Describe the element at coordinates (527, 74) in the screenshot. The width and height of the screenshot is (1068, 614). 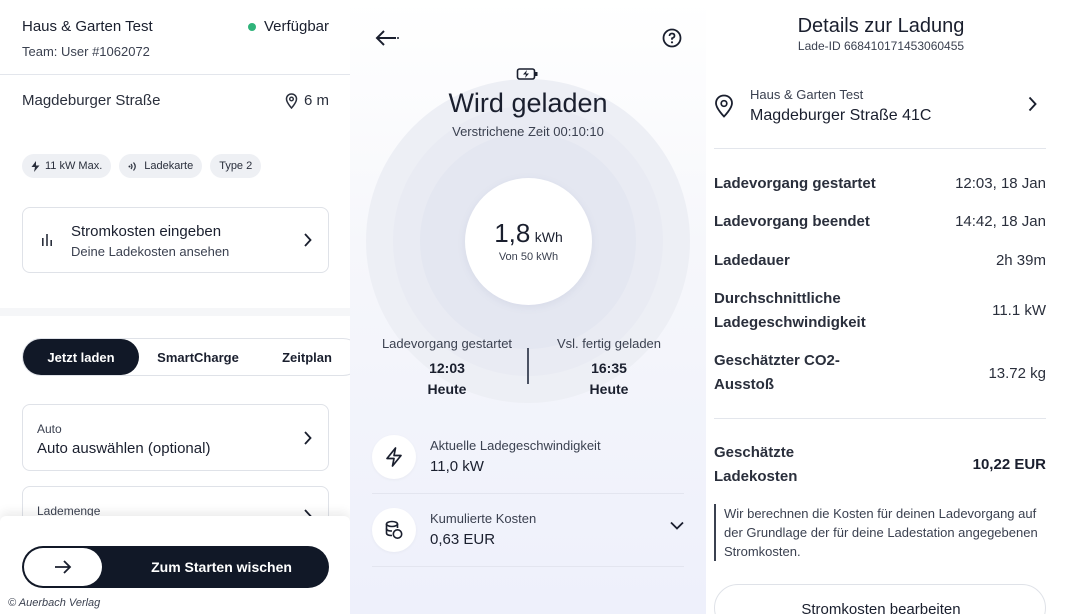
I see `charging-battery-icon` at that location.